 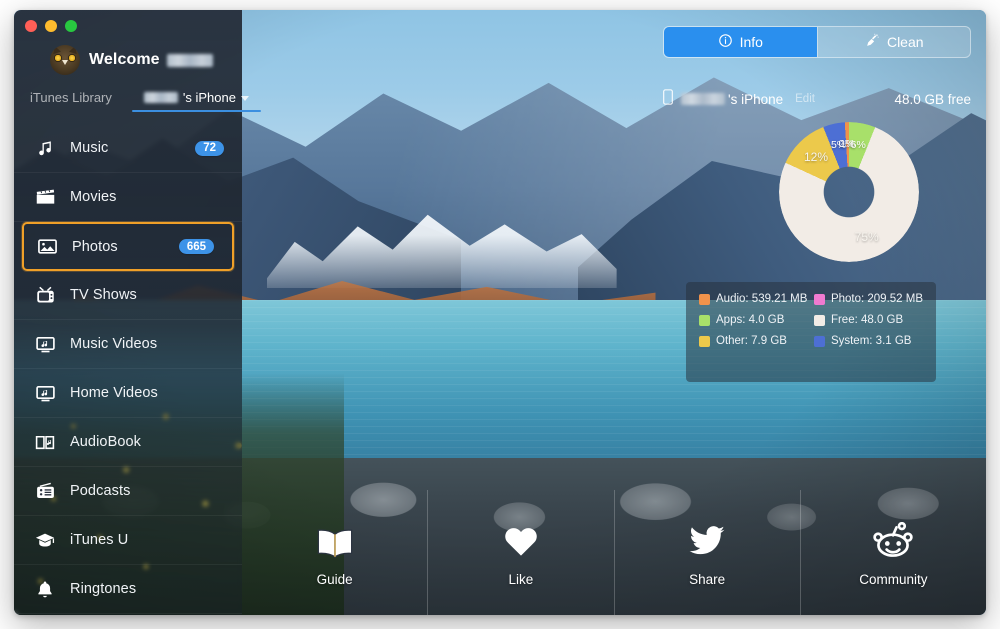 What do you see at coordinates (89, 148) in the screenshot?
I see `sidebar-item-label: Music` at bounding box center [89, 148].